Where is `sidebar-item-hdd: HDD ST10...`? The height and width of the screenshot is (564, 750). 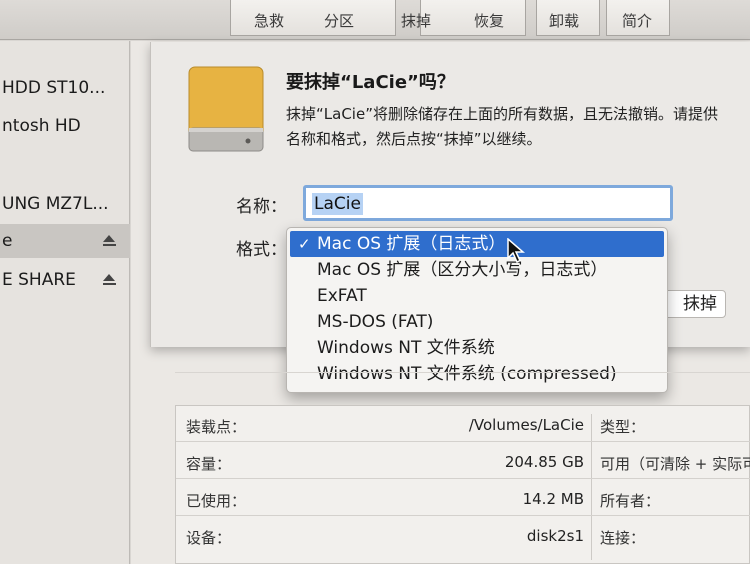 sidebar-item-hdd: HDD ST10... is located at coordinates (65, 88).